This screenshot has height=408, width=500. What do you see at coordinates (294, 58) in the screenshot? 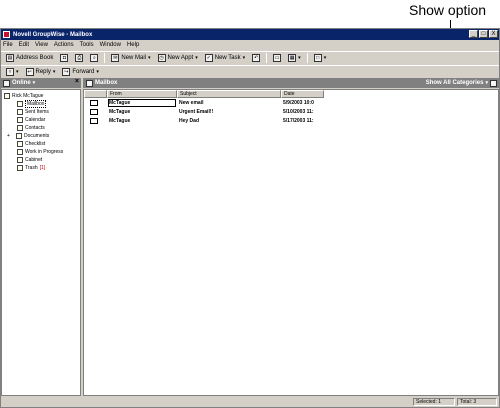
I see `view-button: ▦ ▾` at bounding box center [294, 58].